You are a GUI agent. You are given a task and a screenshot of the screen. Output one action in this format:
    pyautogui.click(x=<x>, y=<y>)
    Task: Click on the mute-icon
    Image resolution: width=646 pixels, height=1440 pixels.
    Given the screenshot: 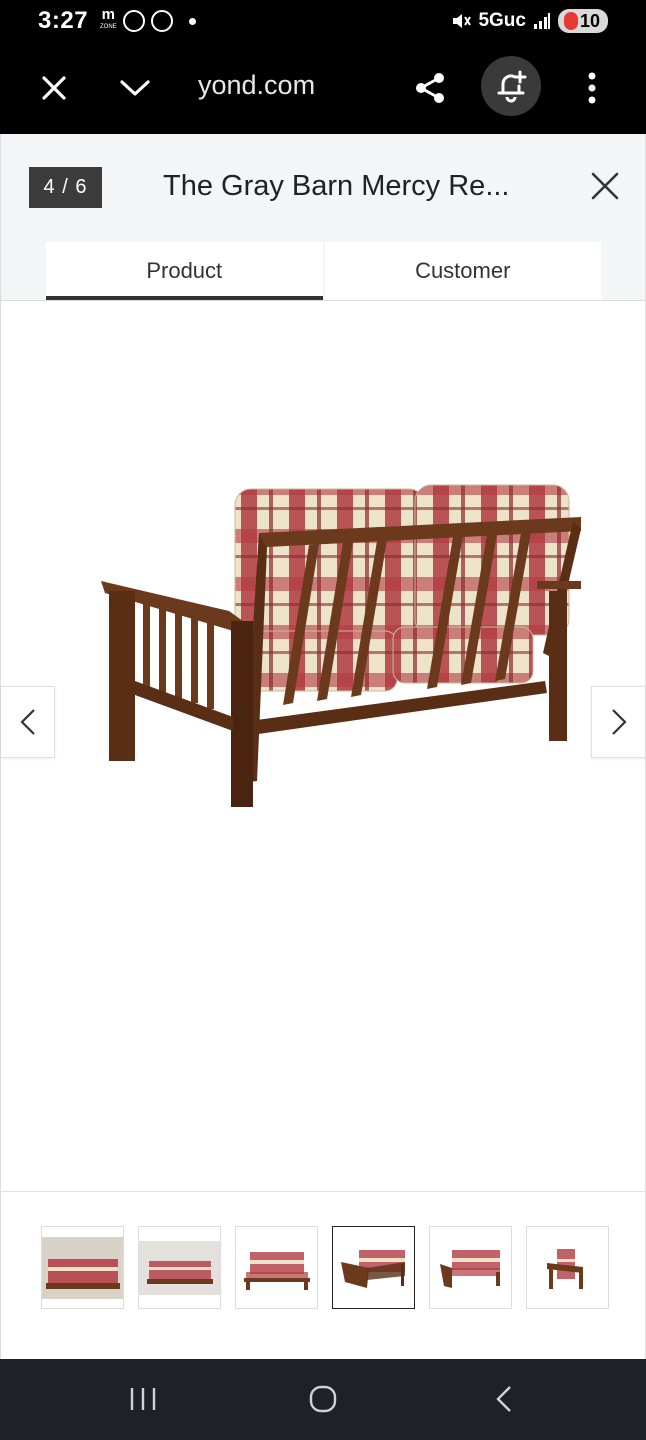 What is the action you would take?
    pyautogui.click(x=462, y=21)
    